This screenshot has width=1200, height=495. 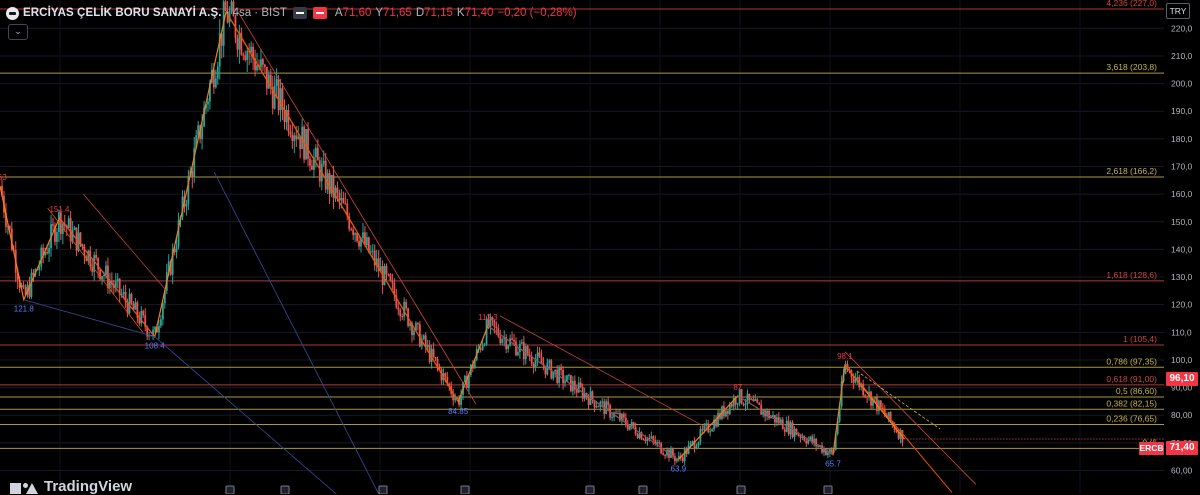 I want to click on price-axis-tick: 120,0, so click(x=1182, y=305).